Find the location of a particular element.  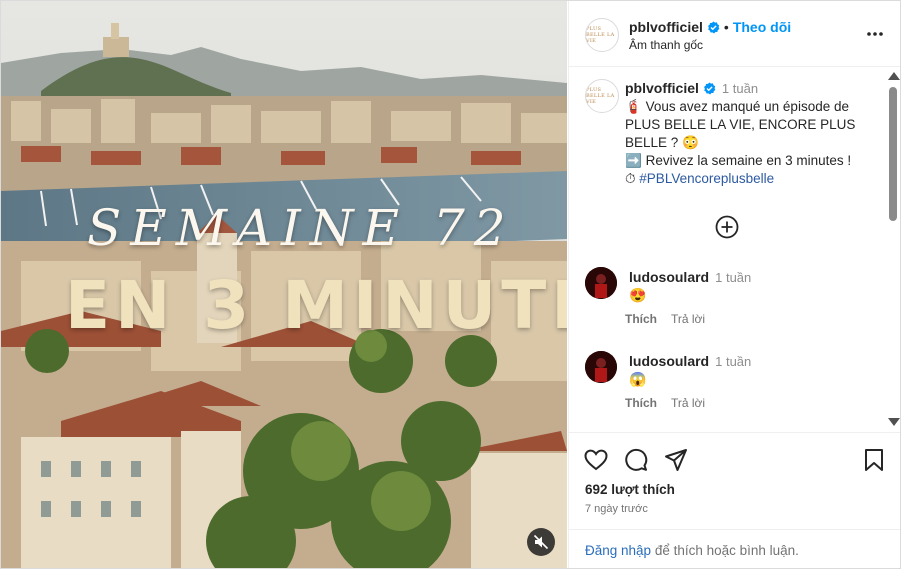

author-row: pblvofficiel • Theo dõi is located at coordinates (710, 27).